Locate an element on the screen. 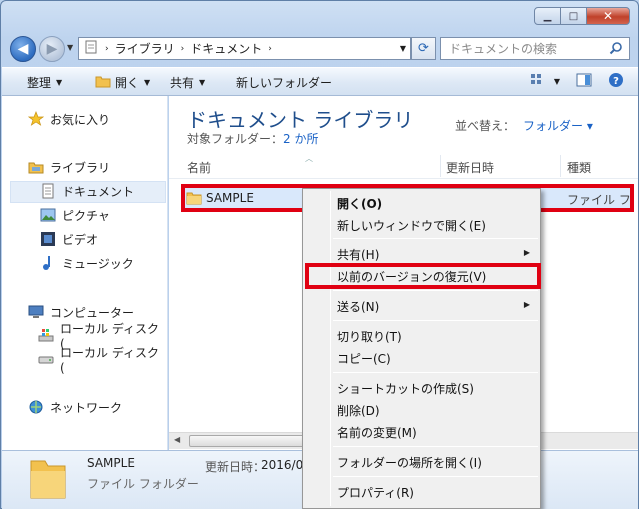 This screenshot has width=639, height=509. sidebar-item-label: ビデオ is located at coordinates (80, 239).